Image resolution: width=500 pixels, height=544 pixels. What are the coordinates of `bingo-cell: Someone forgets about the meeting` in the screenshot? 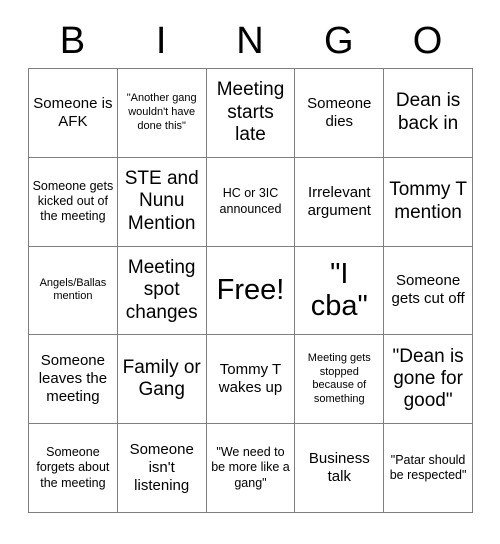 It's located at (73, 468).